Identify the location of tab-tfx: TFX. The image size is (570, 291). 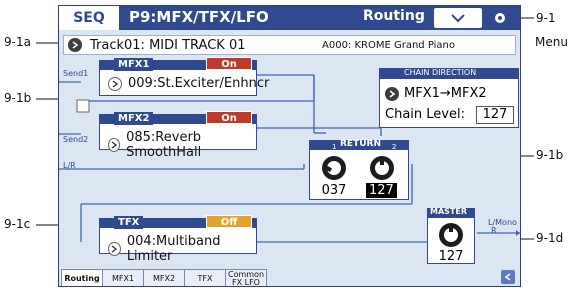
(205, 277).